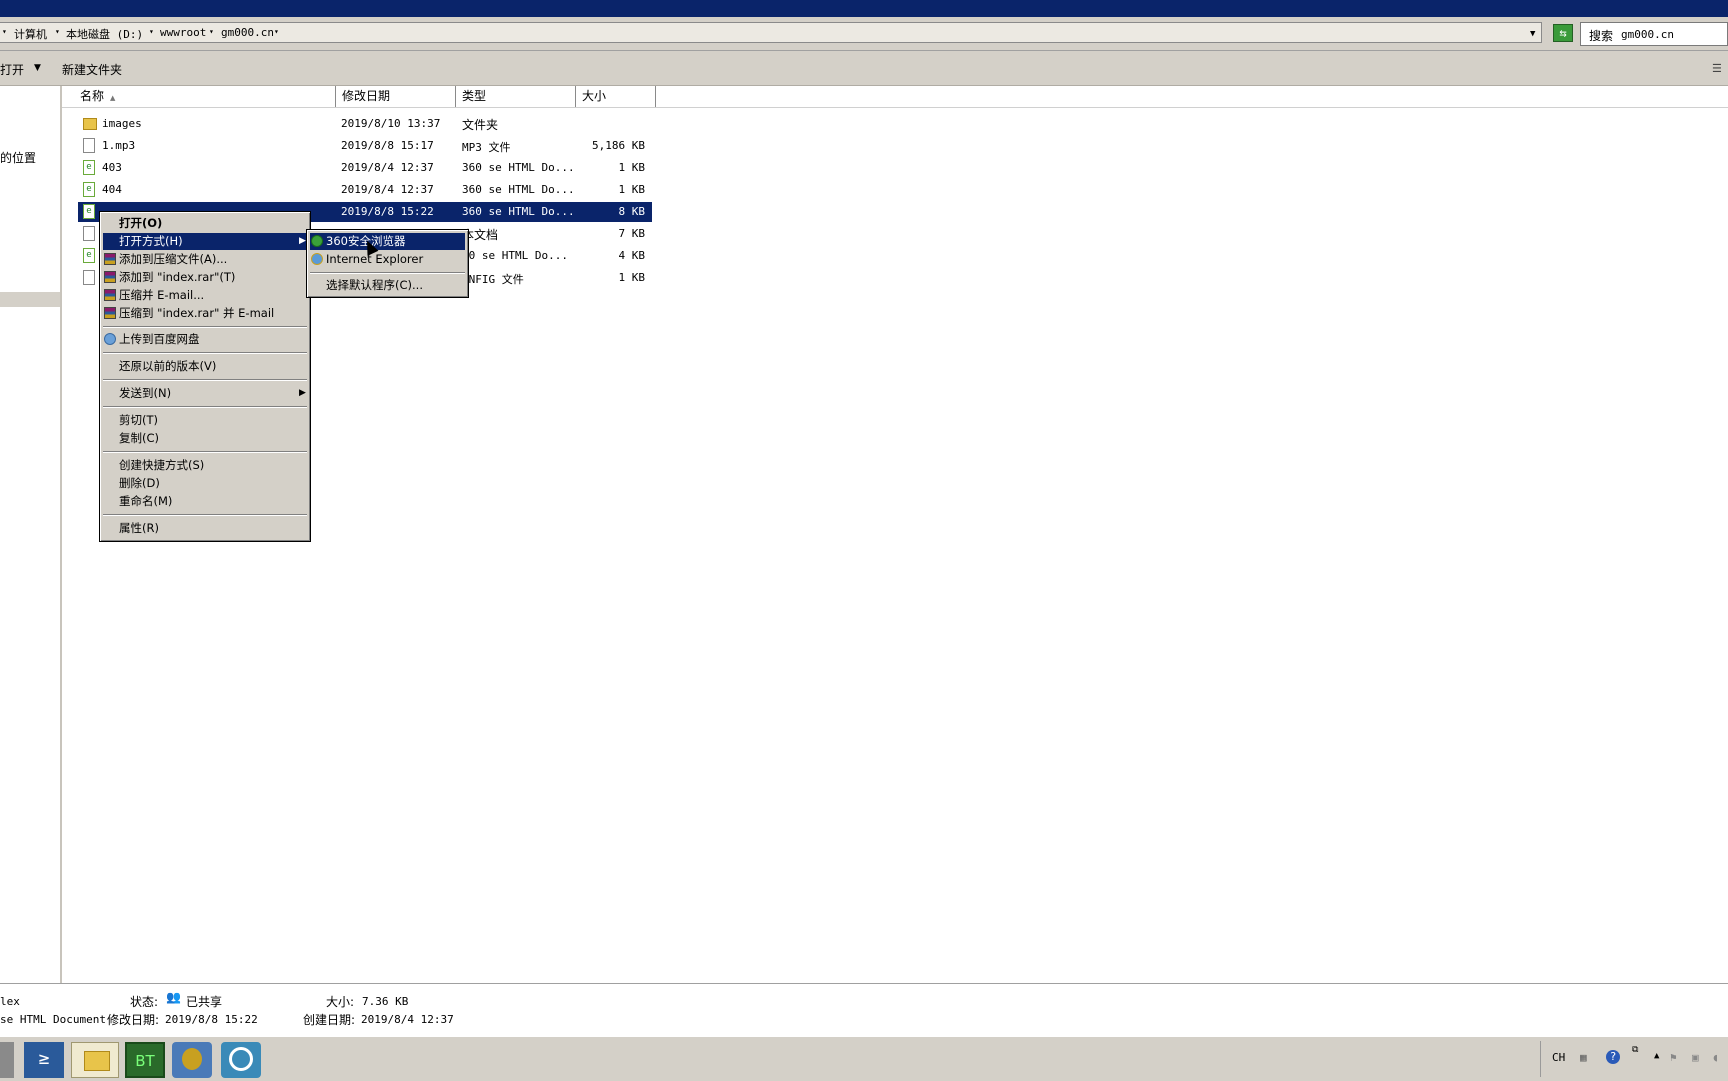 This screenshot has width=1728, height=1081. Describe the element at coordinates (92, 69) in the screenshot. I see `new-folder-button: 新建文件夹` at that location.